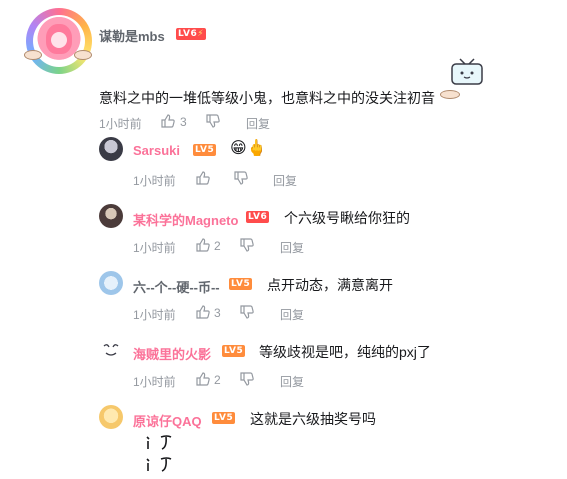 The width and height of the screenshot is (567, 479). What do you see at coordinates (183, 122) in the screenshot?
I see `main-like-count: 3` at bounding box center [183, 122].